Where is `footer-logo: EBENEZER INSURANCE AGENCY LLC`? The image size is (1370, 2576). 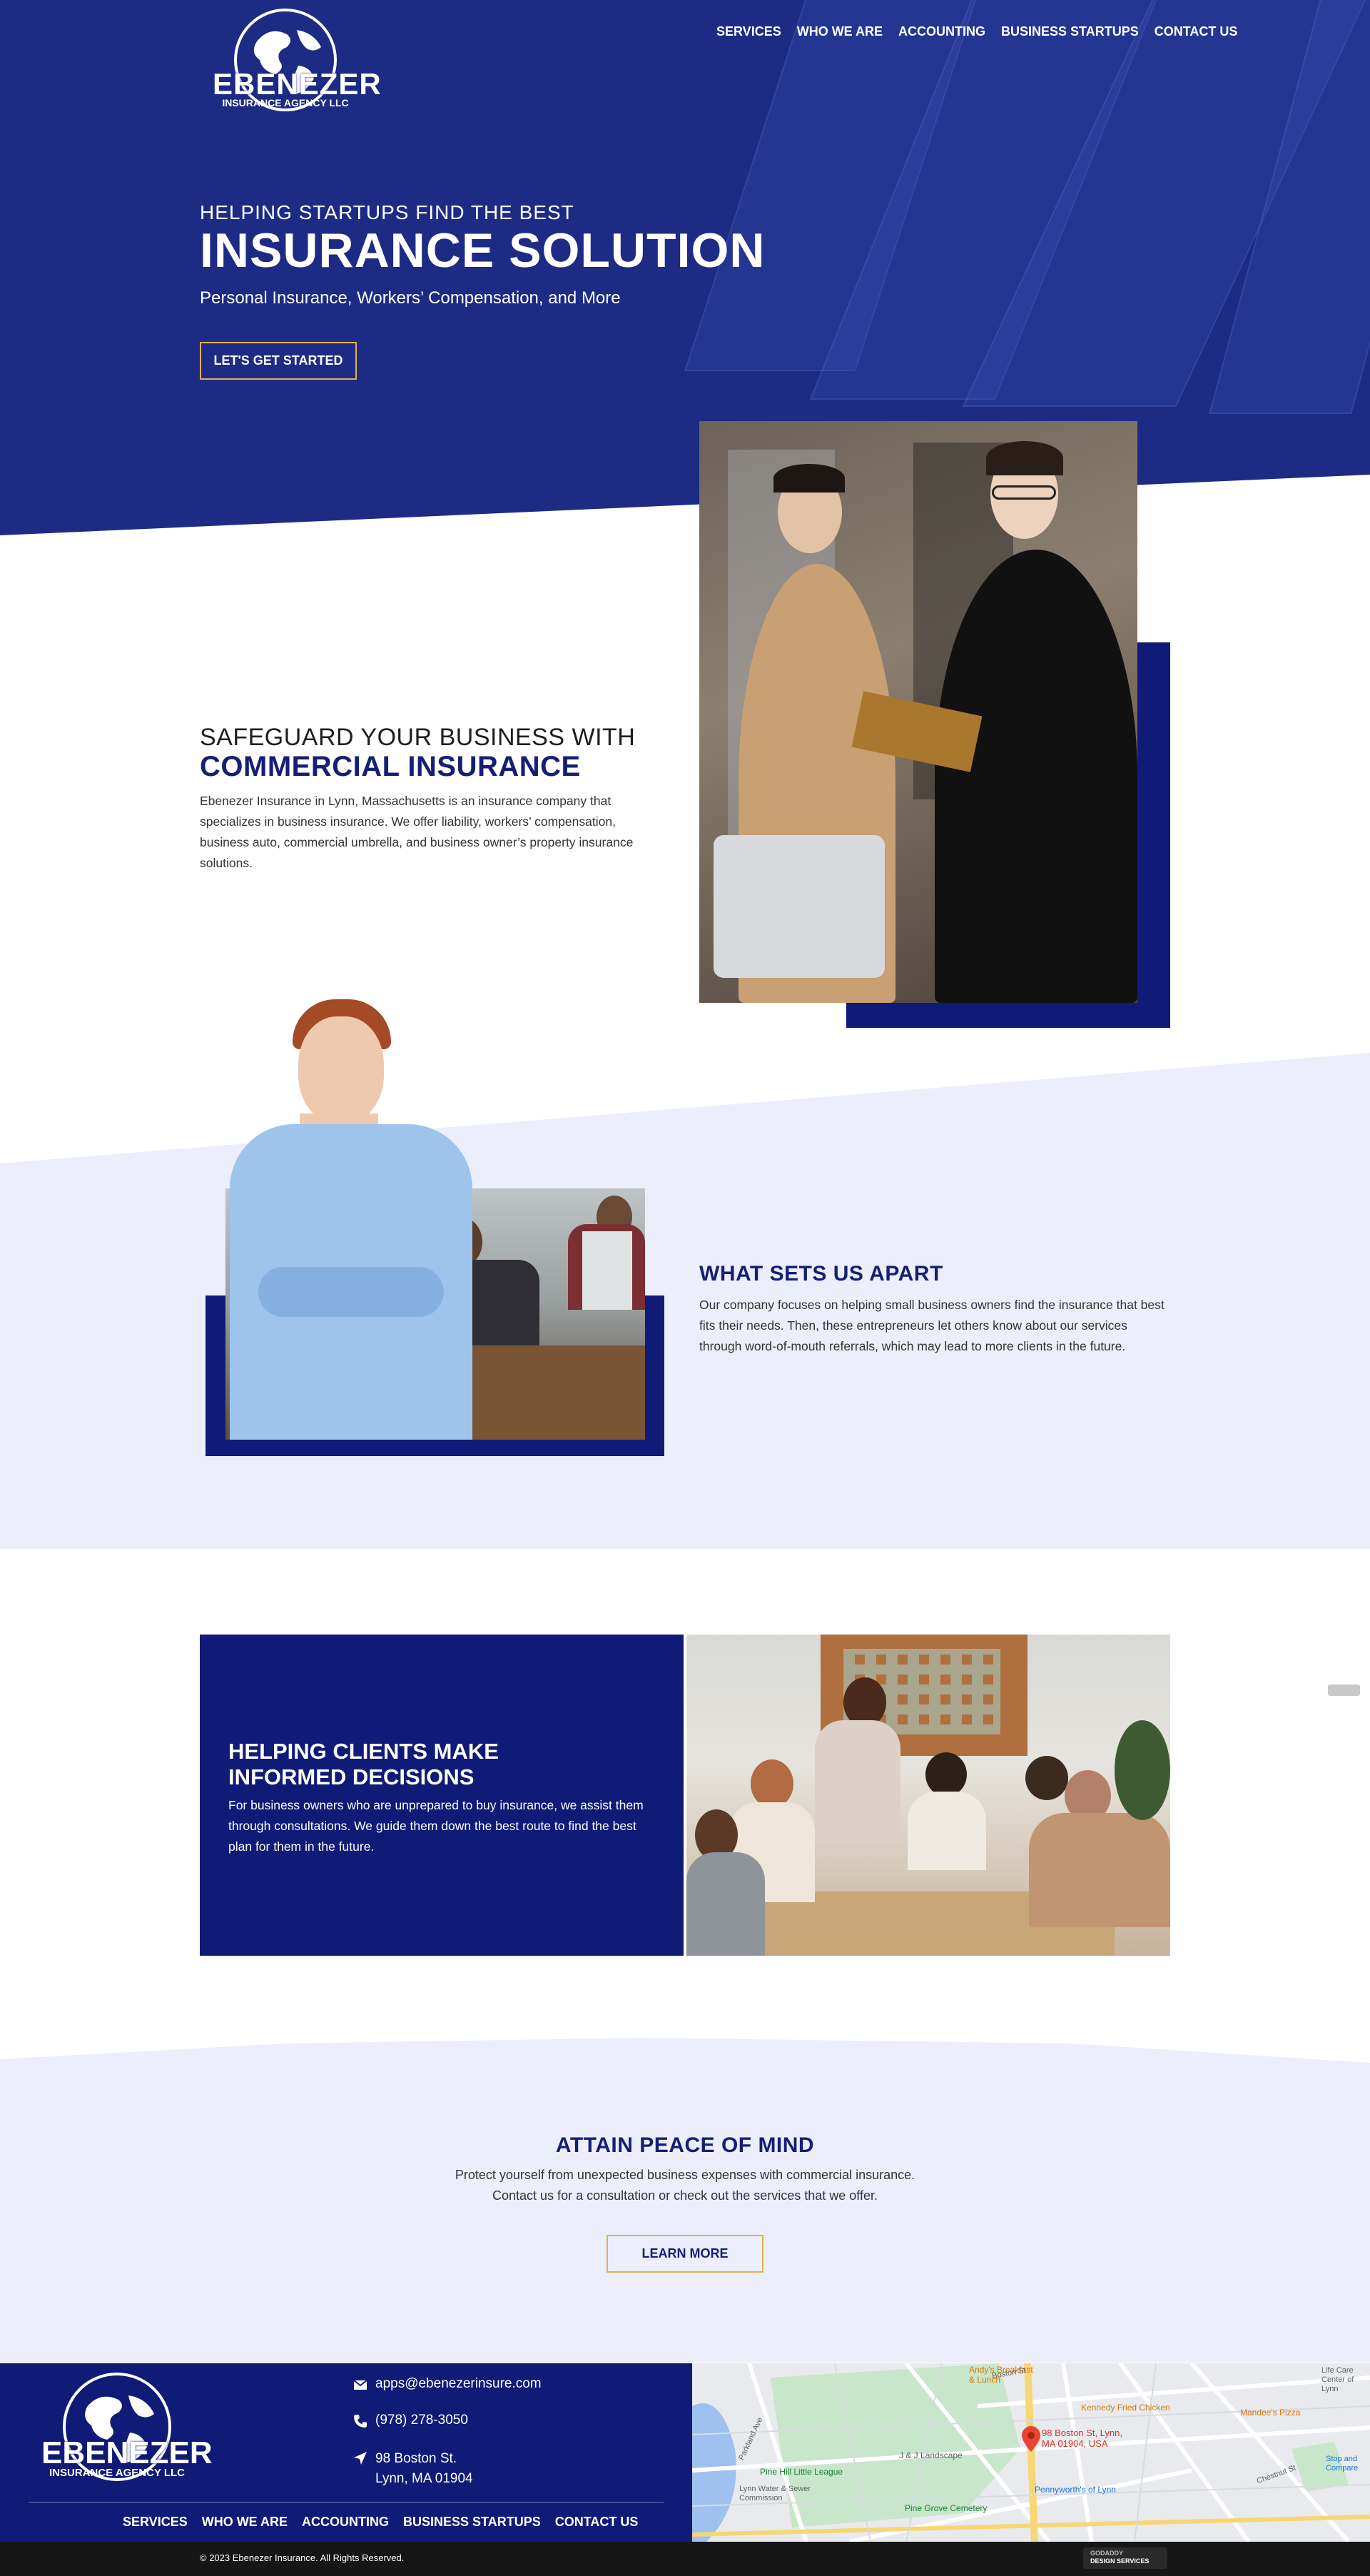
footer-logo: EBENEZER INSURANCE AGENCY LLC is located at coordinates (127, 2429).